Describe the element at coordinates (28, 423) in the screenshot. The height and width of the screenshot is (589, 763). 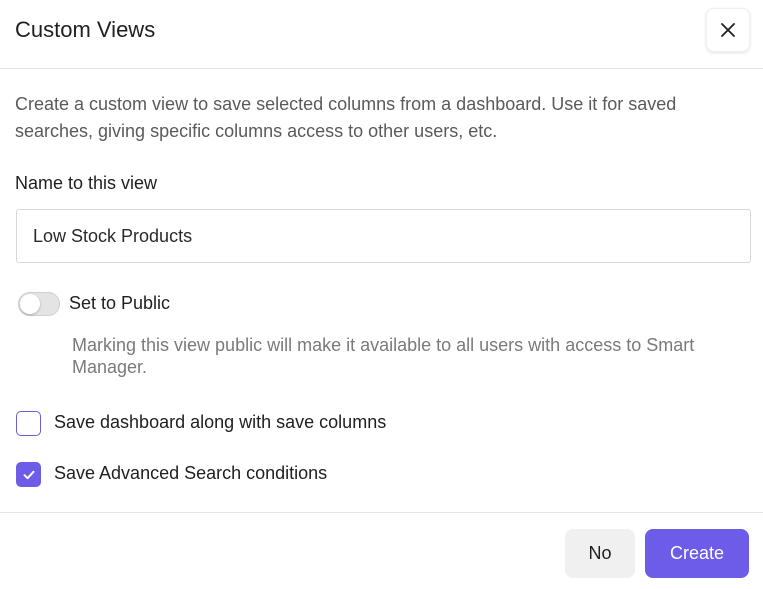
I see `save-dashboard-checkbox` at that location.